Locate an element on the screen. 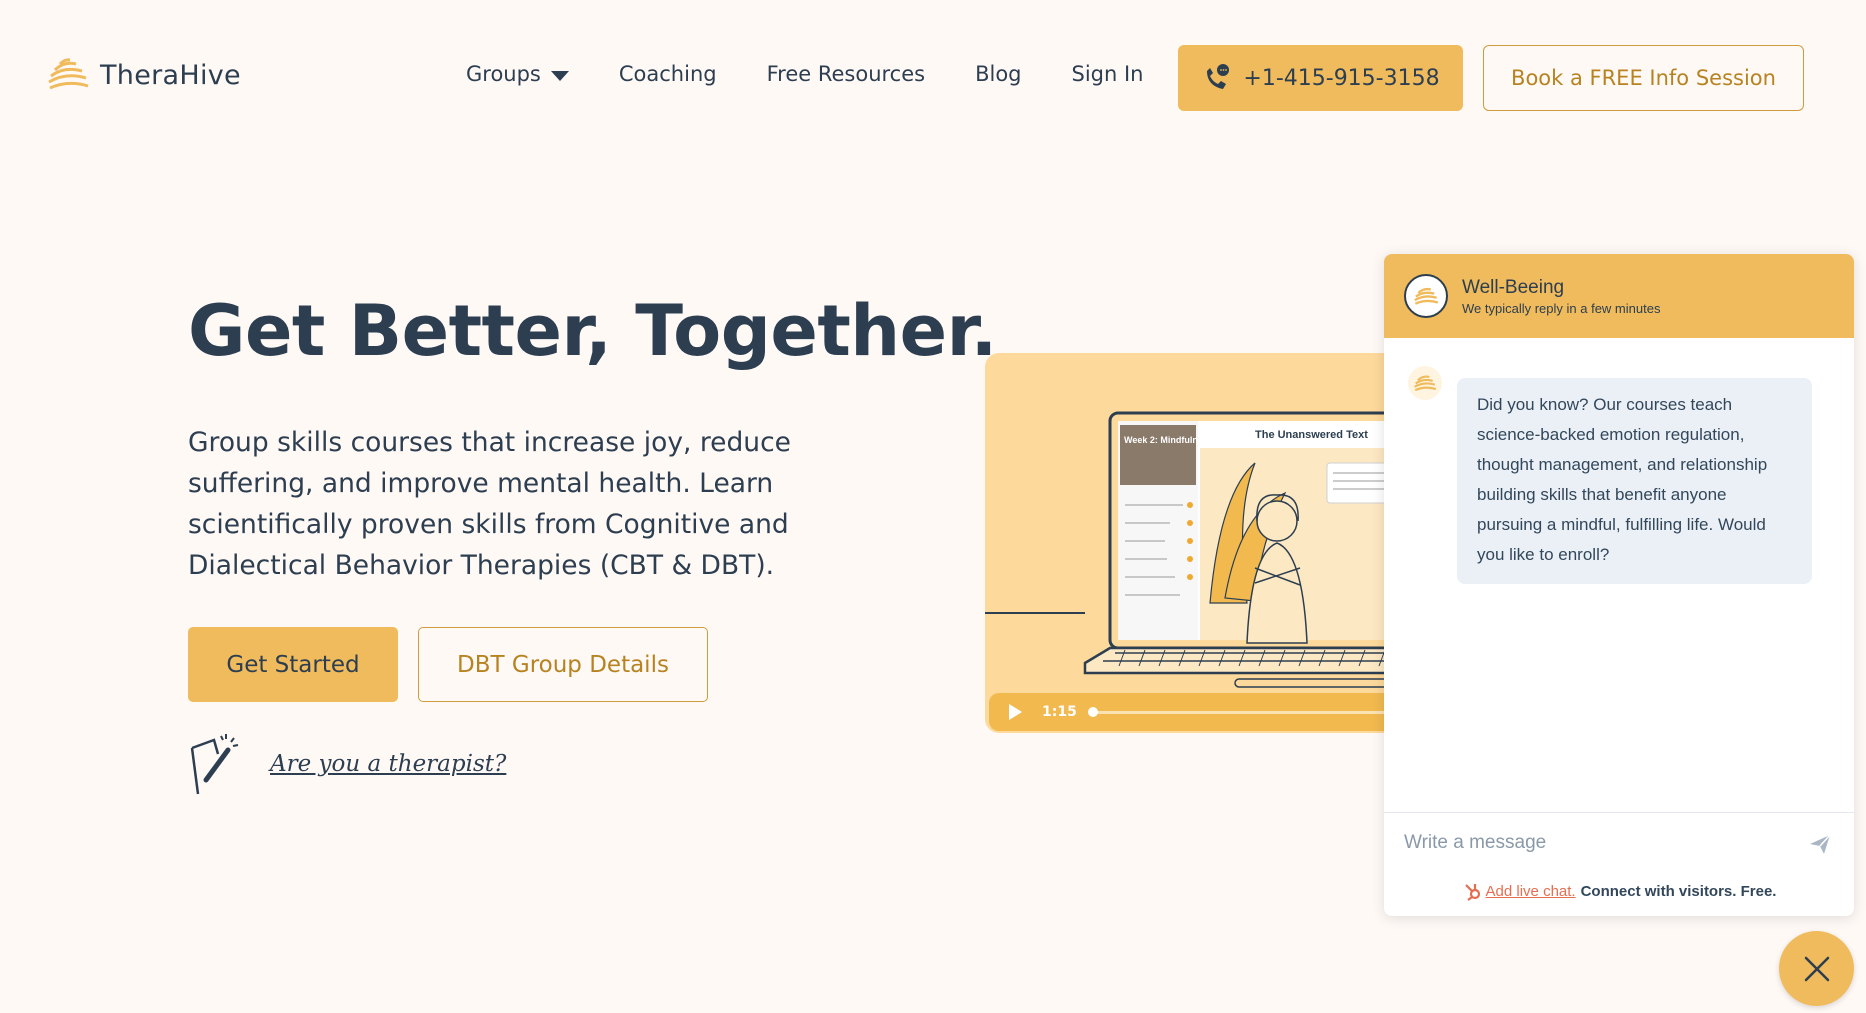 The width and height of the screenshot is (1866, 1013). phone-number: +1-415-915-3158 is located at coordinates (1341, 78).